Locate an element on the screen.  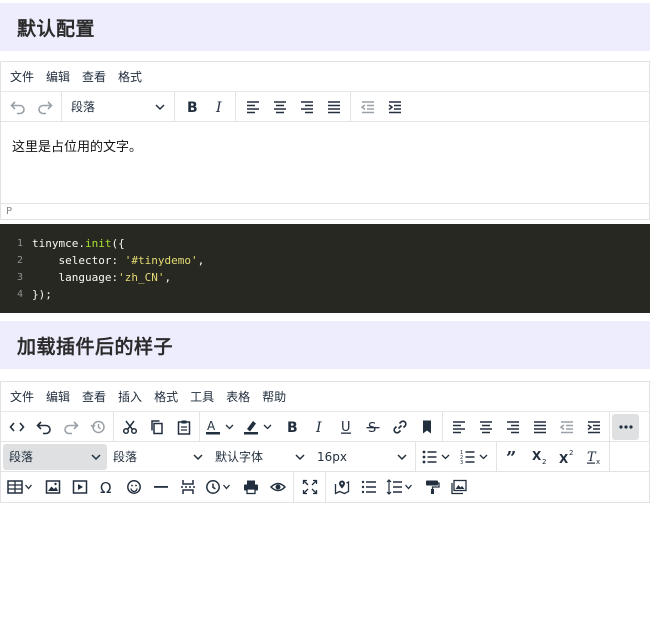
image-icon is located at coordinates (52, 487).